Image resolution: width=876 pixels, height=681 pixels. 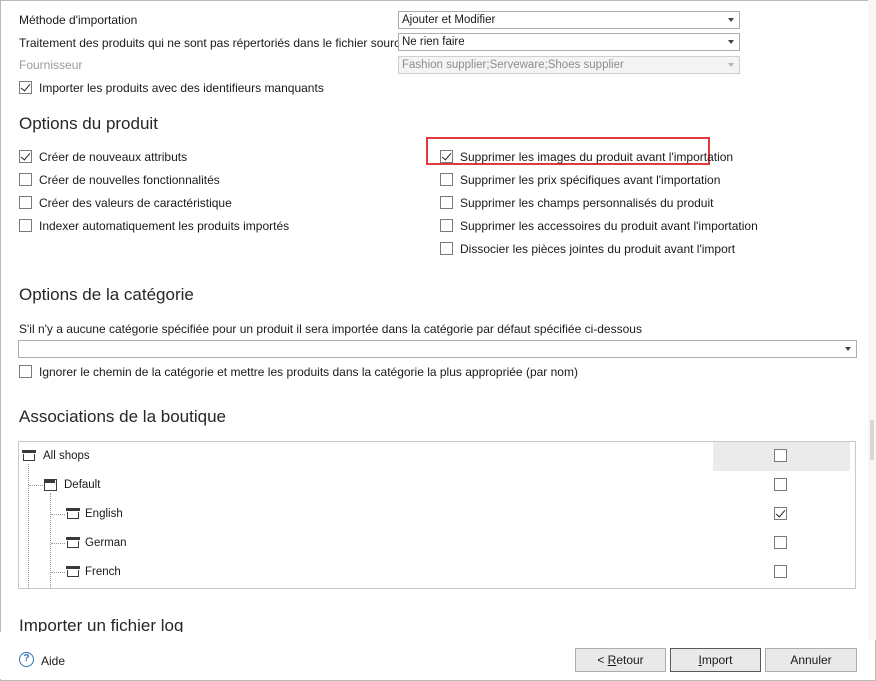 What do you see at coordinates (433, 42) in the screenshot?
I see `unlisted-products-value: Ne rien faire` at bounding box center [433, 42].